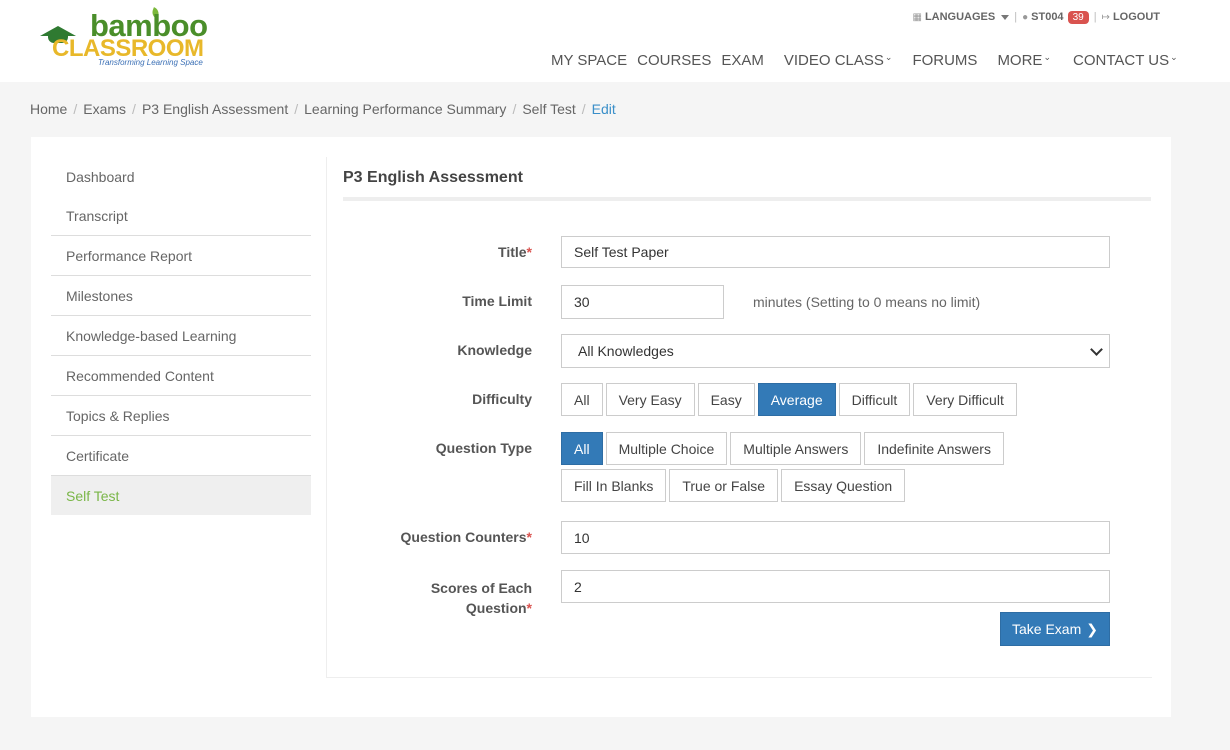 The height and width of the screenshot is (750, 1230). I want to click on nav-more: MORE, so click(1019, 60).